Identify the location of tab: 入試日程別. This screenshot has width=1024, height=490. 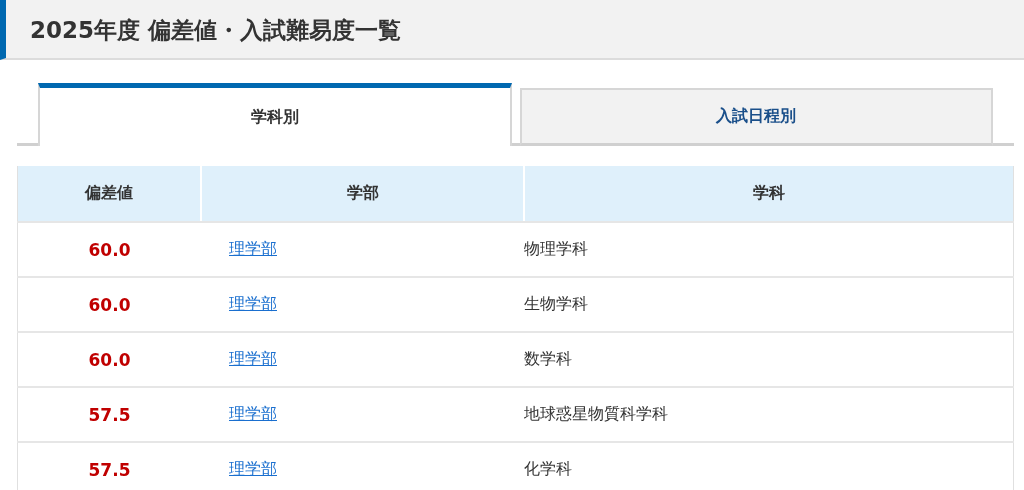
(756, 117).